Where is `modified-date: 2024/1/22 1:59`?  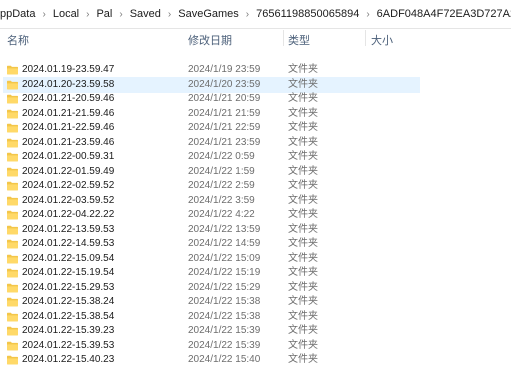
modified-date: 2024/1/22 1:59 is located at coordinates (221, 171).